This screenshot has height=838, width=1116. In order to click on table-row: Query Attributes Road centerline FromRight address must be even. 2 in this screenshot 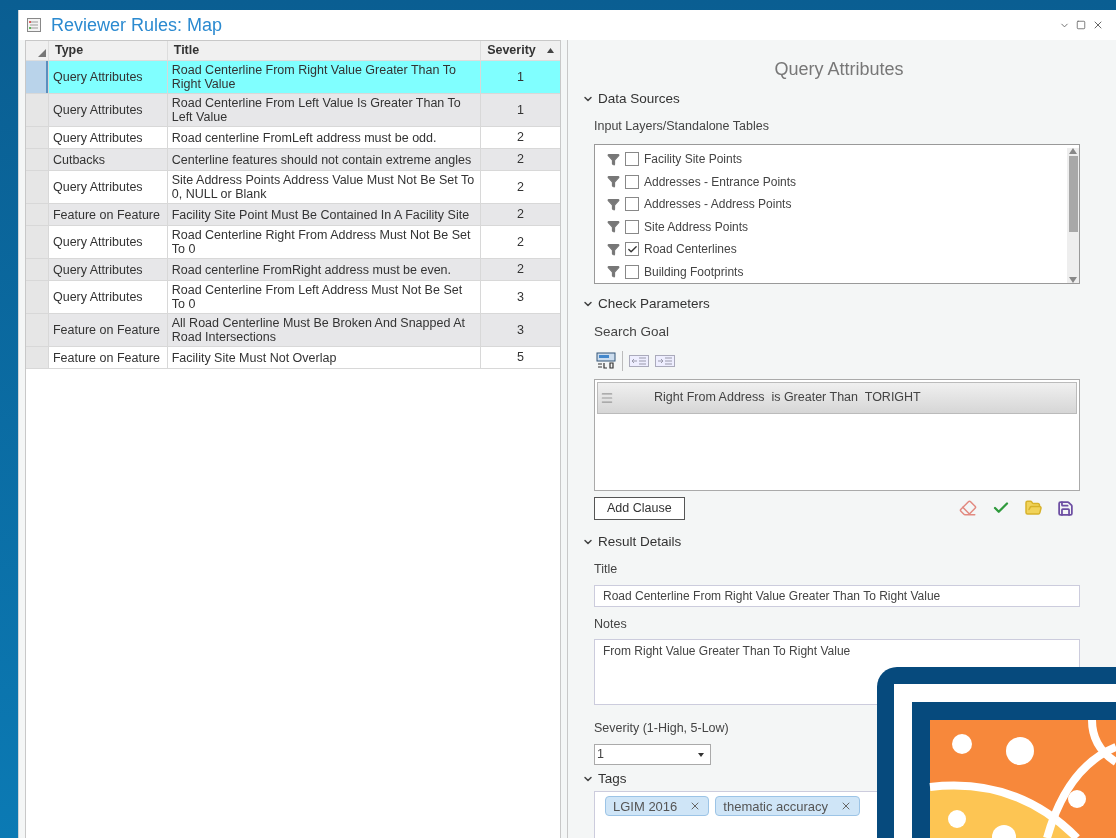, I will do `click(293, 270)`.